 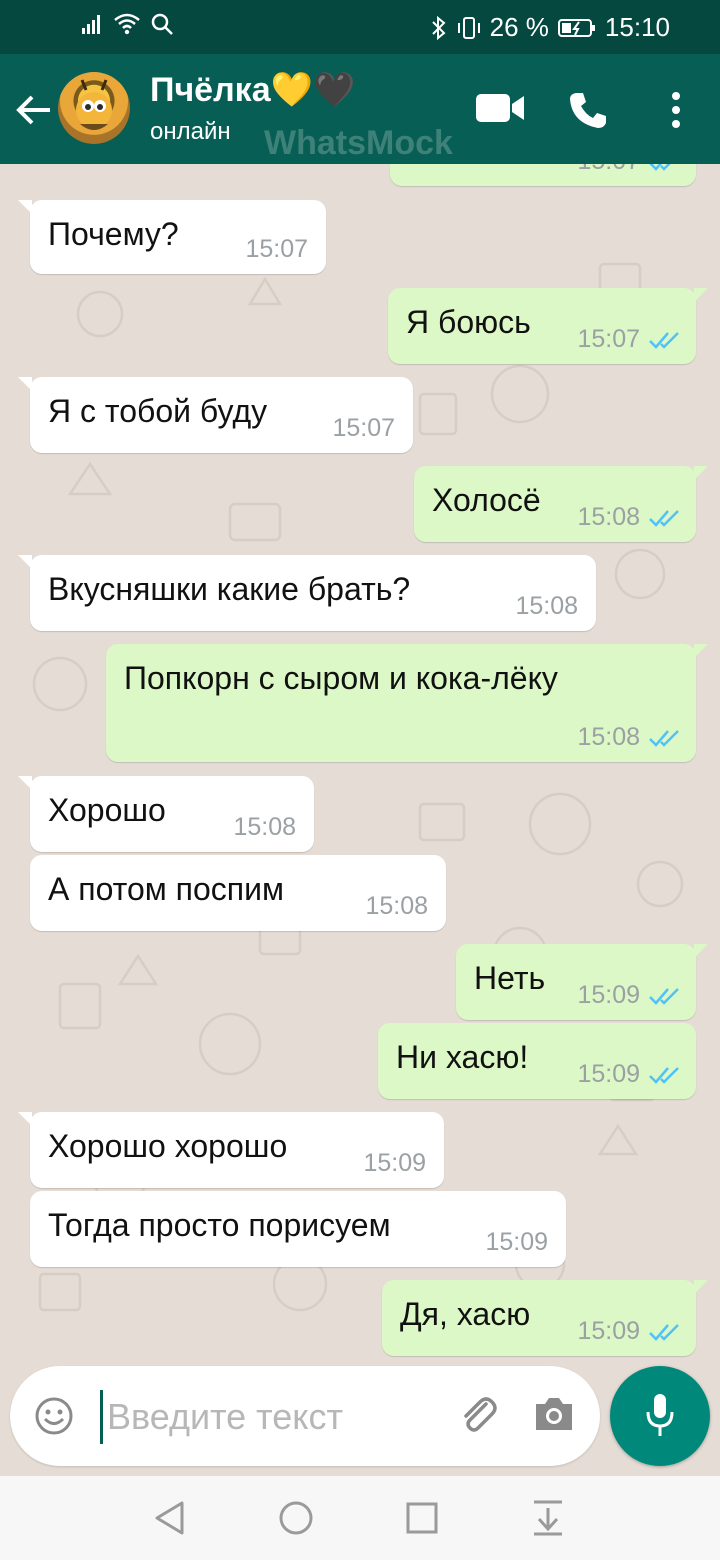 I want to click on vibrate-icon, so click(x=468, y=27).